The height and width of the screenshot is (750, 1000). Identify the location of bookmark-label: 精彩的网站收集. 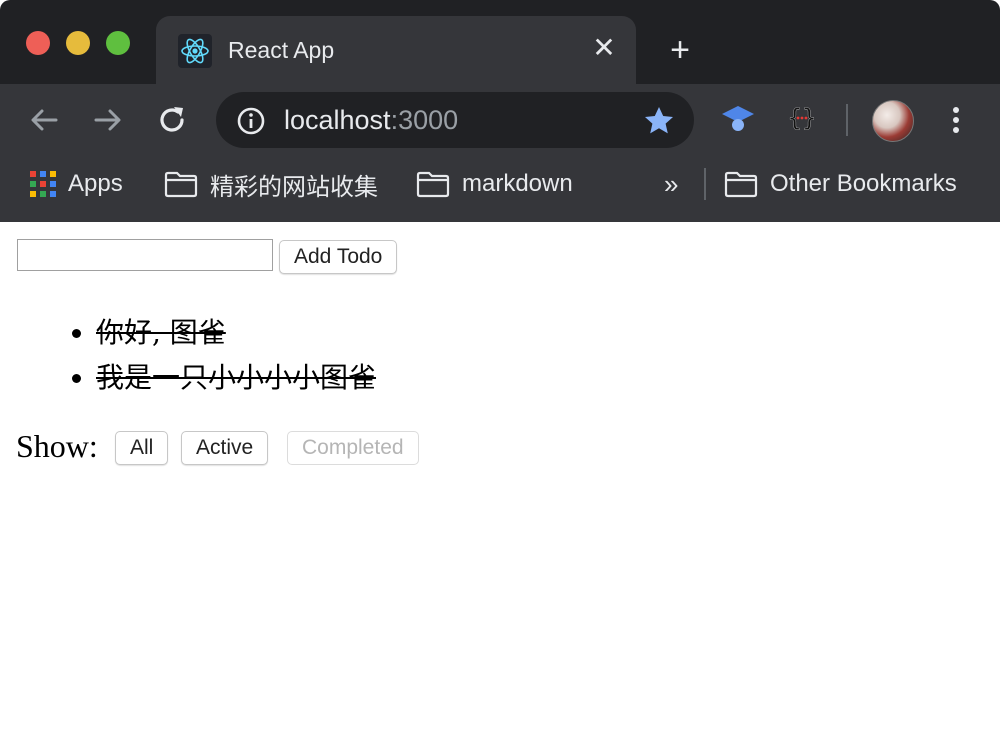
(294, 187).